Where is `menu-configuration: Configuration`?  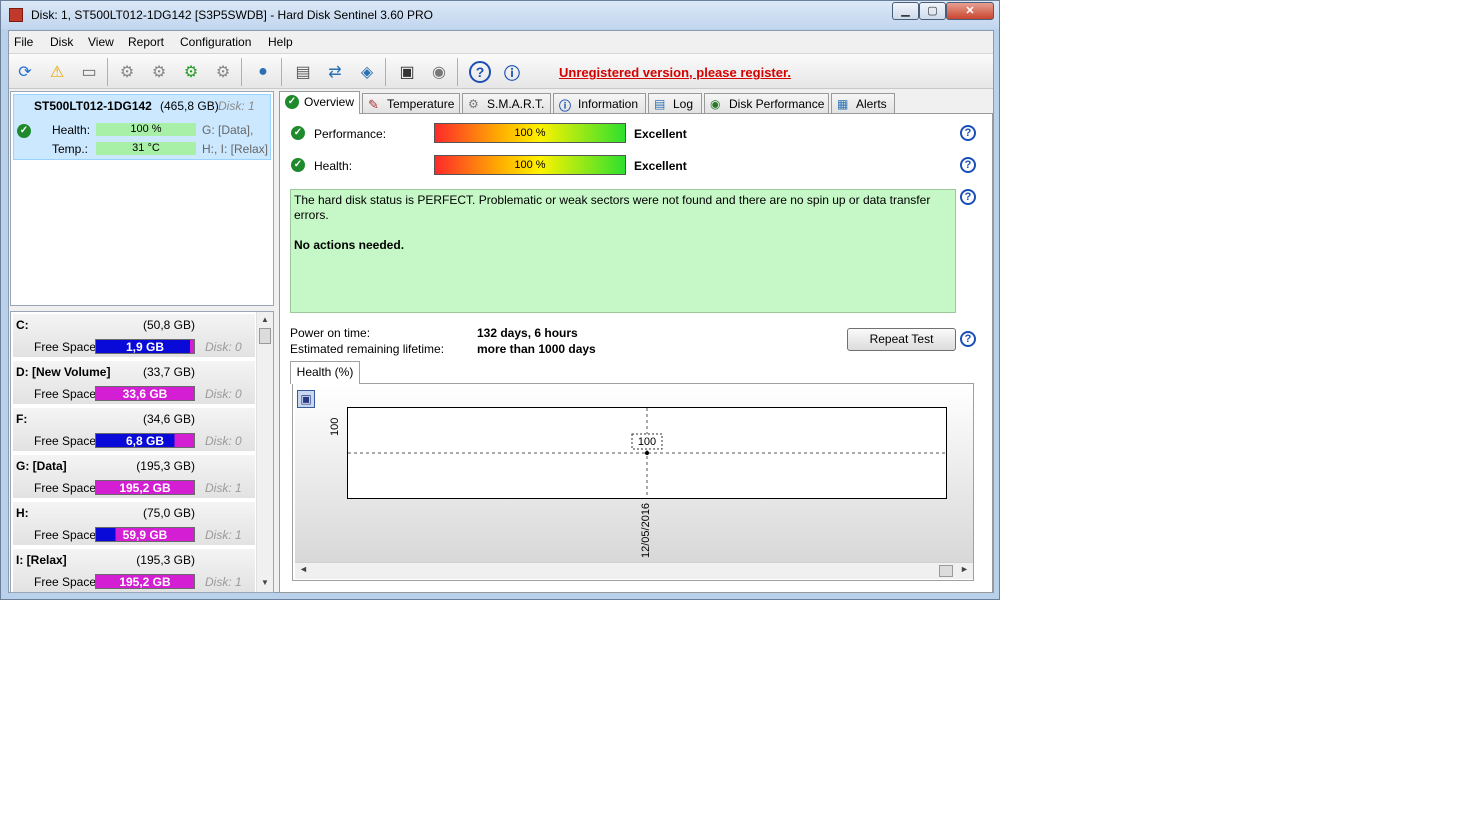
menu-configuration: Configuration is located at coordinates (215, 42).